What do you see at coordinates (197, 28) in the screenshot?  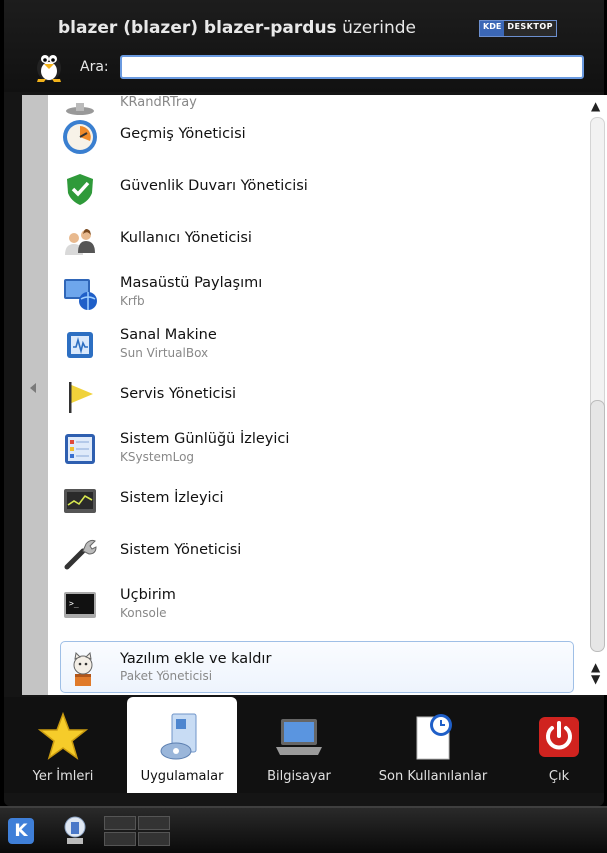 I see `user-host-name: blazer (blazer) blazer-pardus` at bounding box center [197, 28].